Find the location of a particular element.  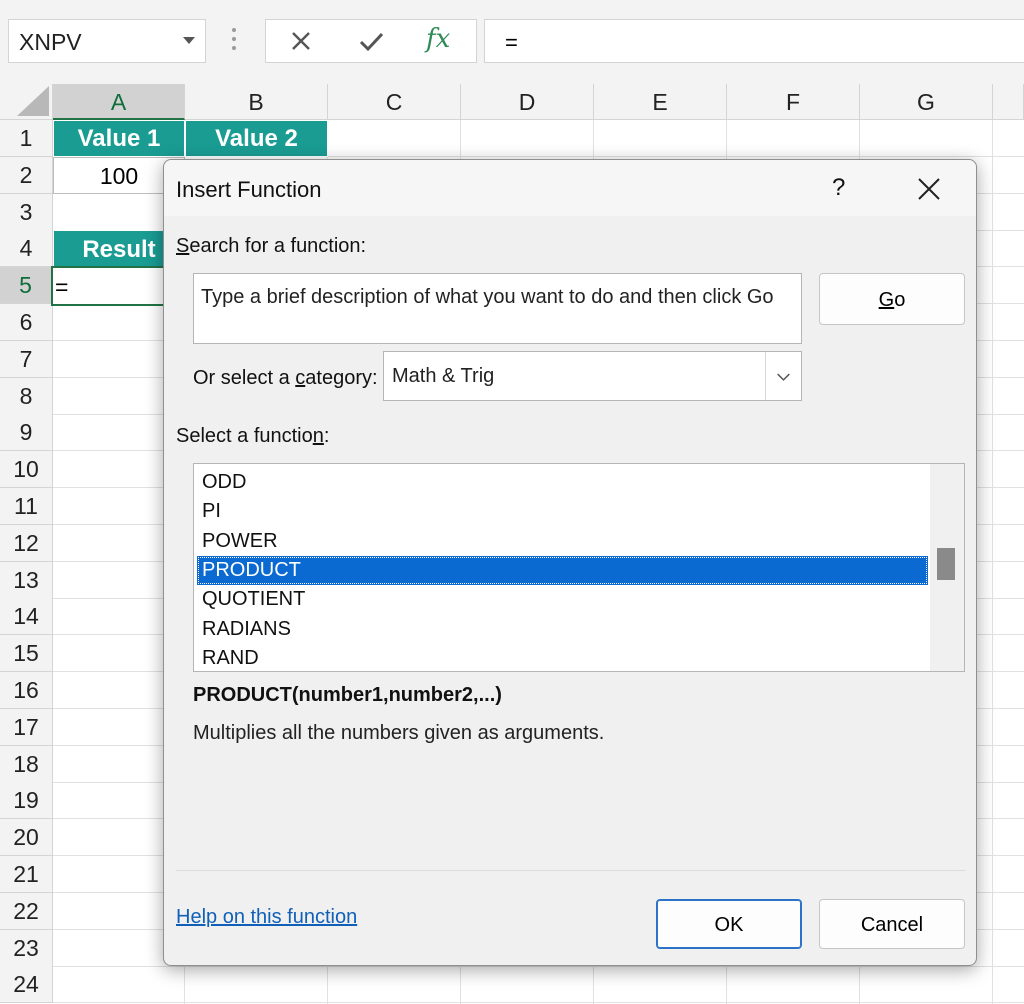

close-icon is located at coordinates (929, 189).